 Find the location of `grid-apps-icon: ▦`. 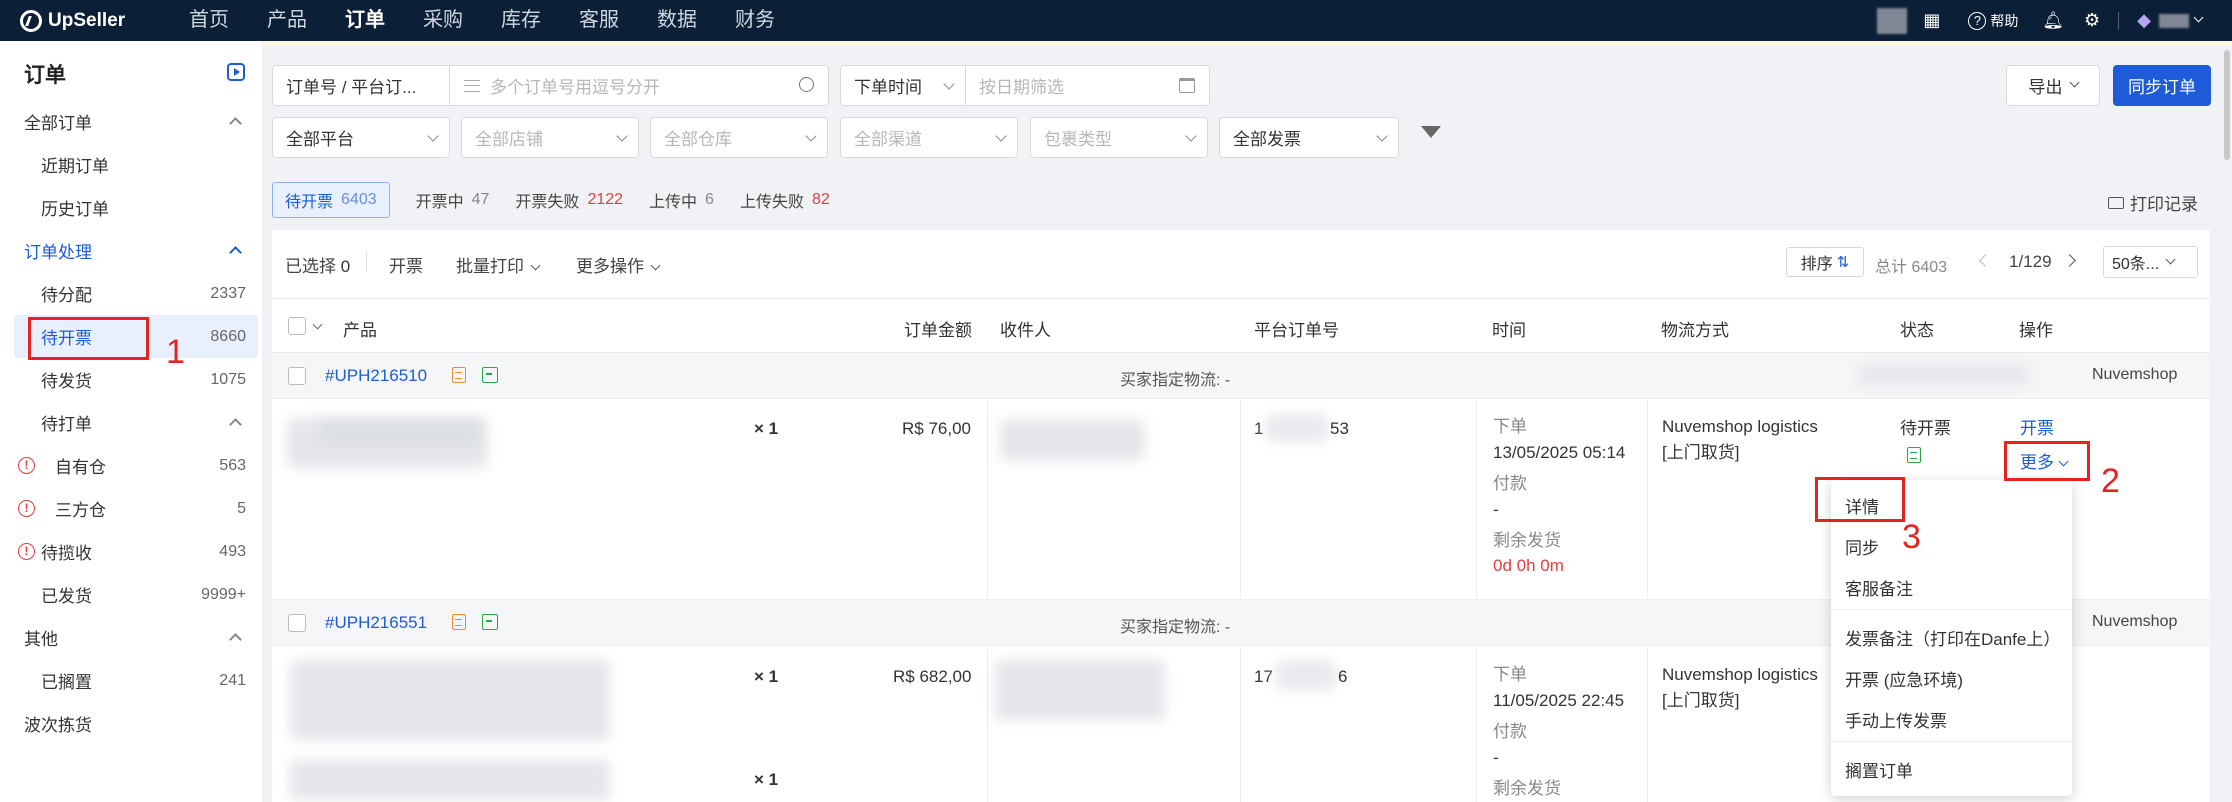

grid-apps-icon: ▦ is located at coordinates (1931, 20).